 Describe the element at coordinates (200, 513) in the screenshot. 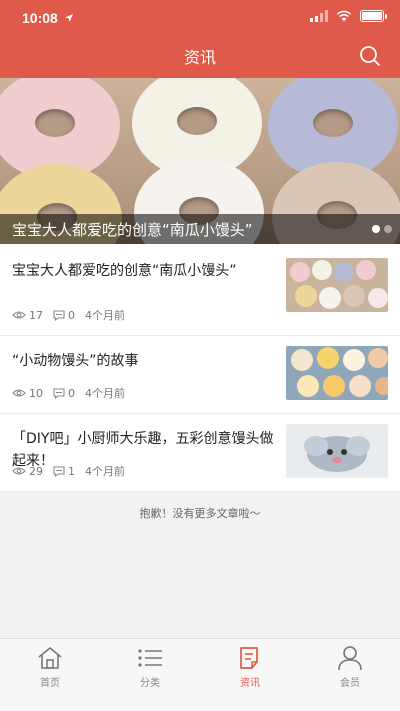

I see `no-more-message: 抱歉！没有更多文章啦～` at that location.